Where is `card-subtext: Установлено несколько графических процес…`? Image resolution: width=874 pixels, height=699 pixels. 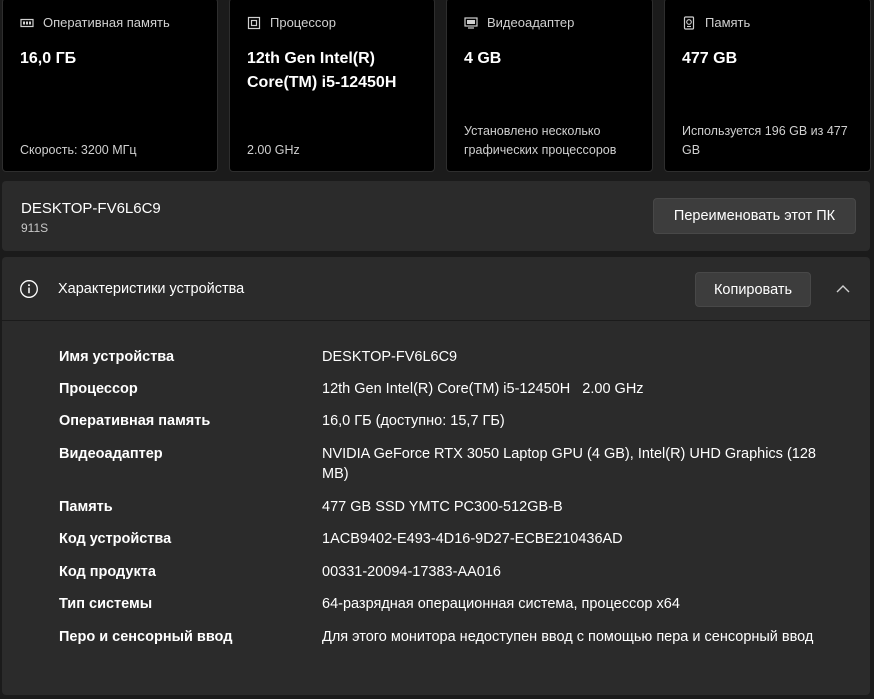
card-subtext: Установлено несколько графических процес… is located at coordinates (540, 140).